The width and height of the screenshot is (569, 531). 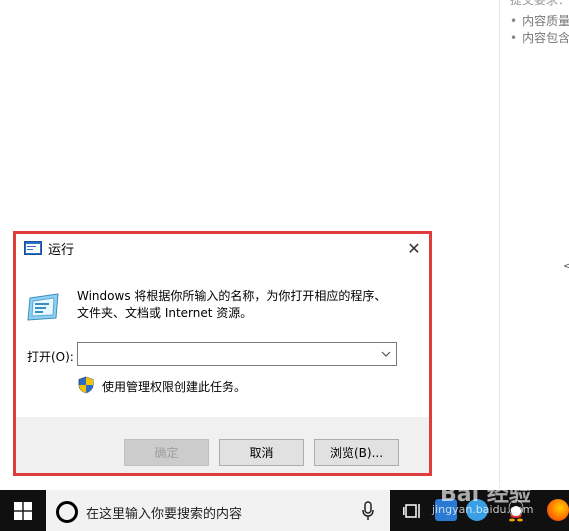 What do you see at coordinates (261, 452) in the screenshot?
I see `cancel-button: 取消` at bounding box center [261, 452].